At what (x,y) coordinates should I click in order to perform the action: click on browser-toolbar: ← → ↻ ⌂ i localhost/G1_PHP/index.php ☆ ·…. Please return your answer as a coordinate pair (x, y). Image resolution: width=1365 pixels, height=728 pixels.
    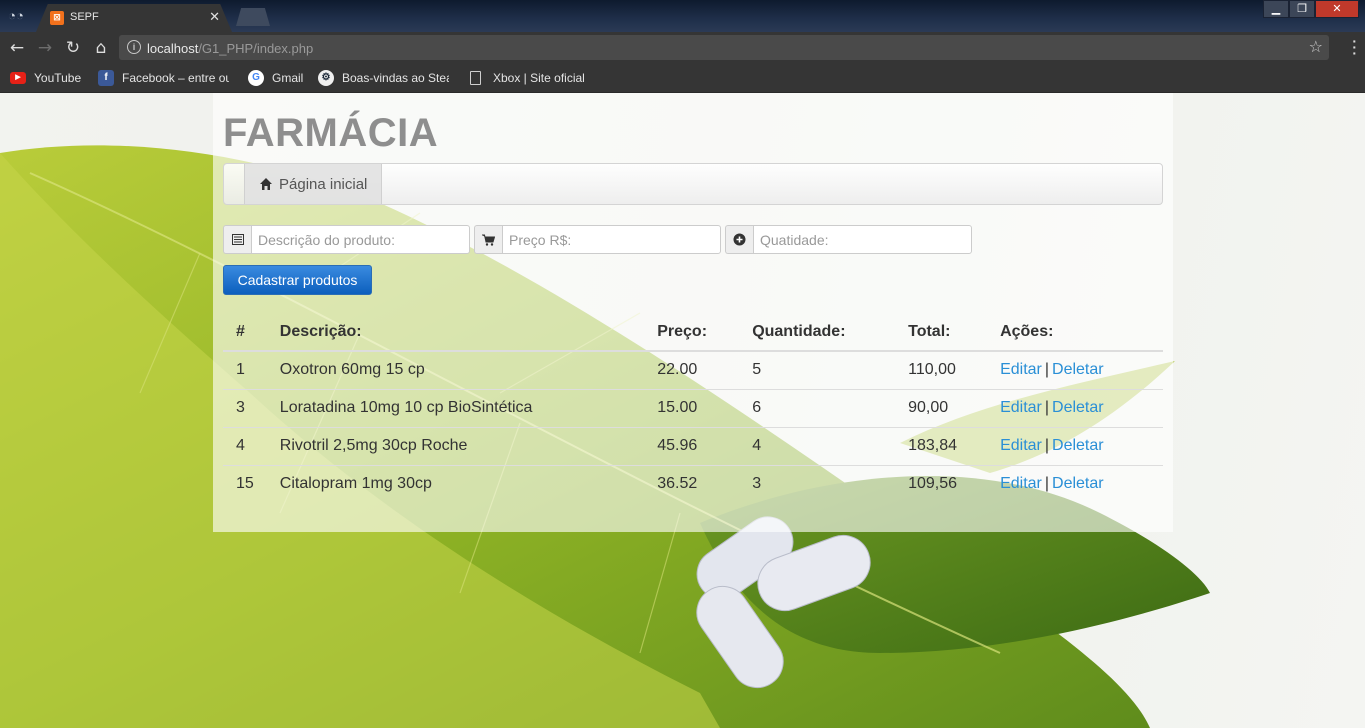
    Looking at the image, I should click on (682, 47).